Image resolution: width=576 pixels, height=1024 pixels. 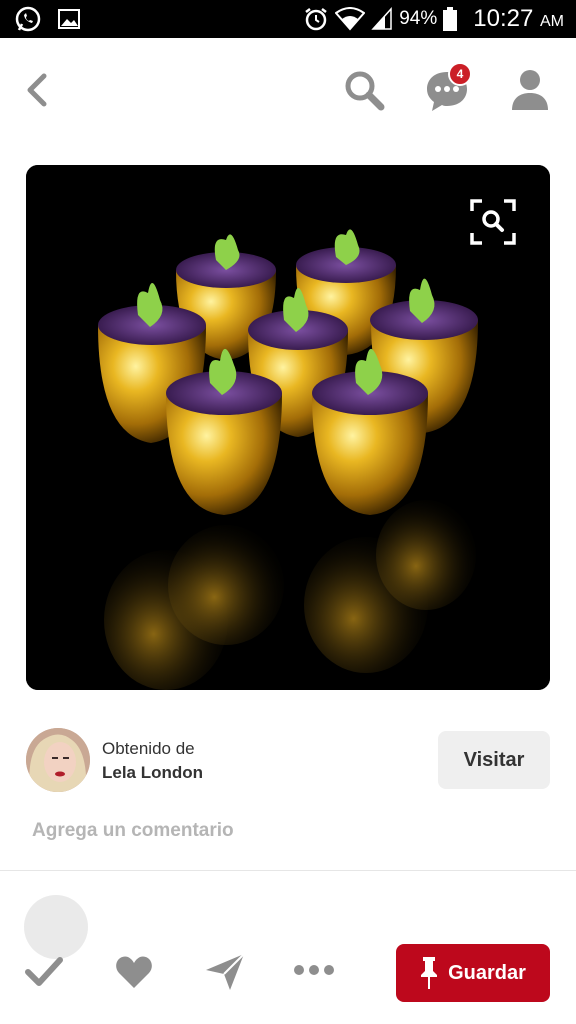 What do you see at coordinates (134, 972) in the screenshot?
I see `heart-icon` at bounding box center [134, 972].